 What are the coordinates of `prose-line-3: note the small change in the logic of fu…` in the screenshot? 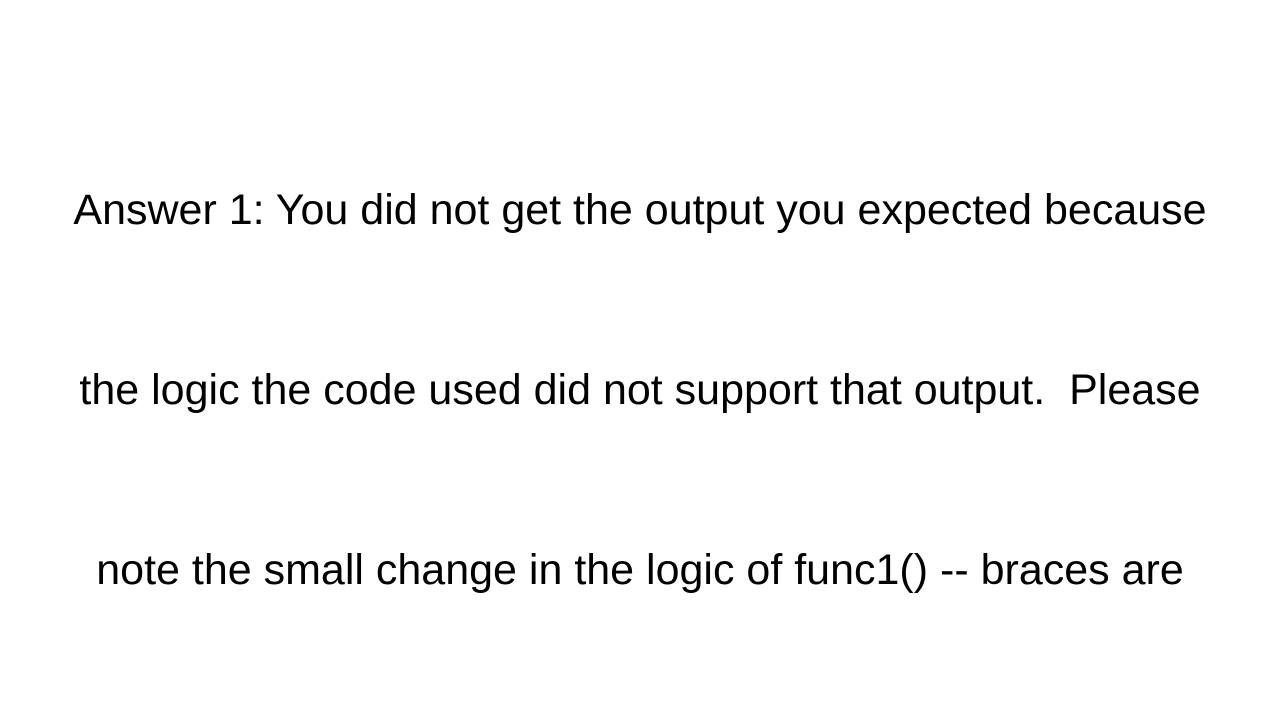 It's located at (640, 570).